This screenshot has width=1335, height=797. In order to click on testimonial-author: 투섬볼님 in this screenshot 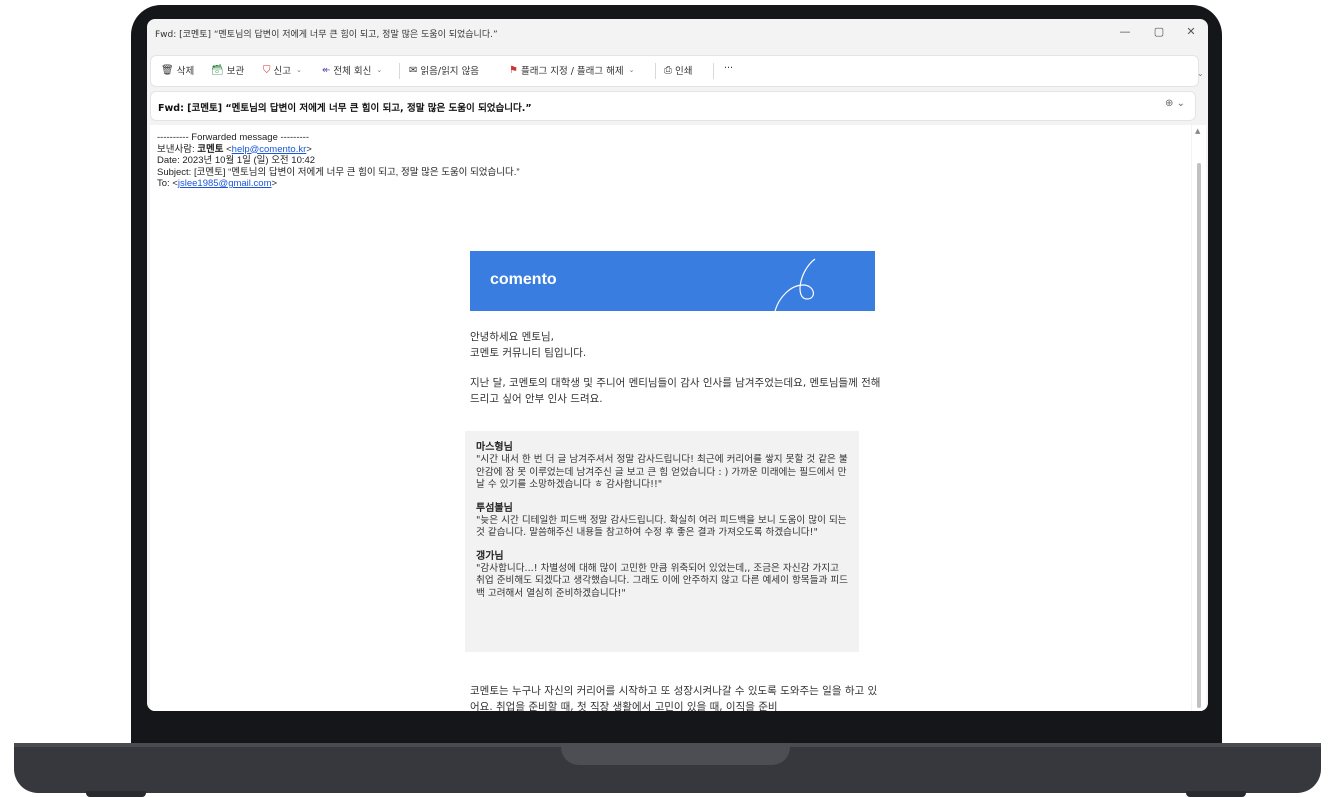, I will do `click(494, 508)`.